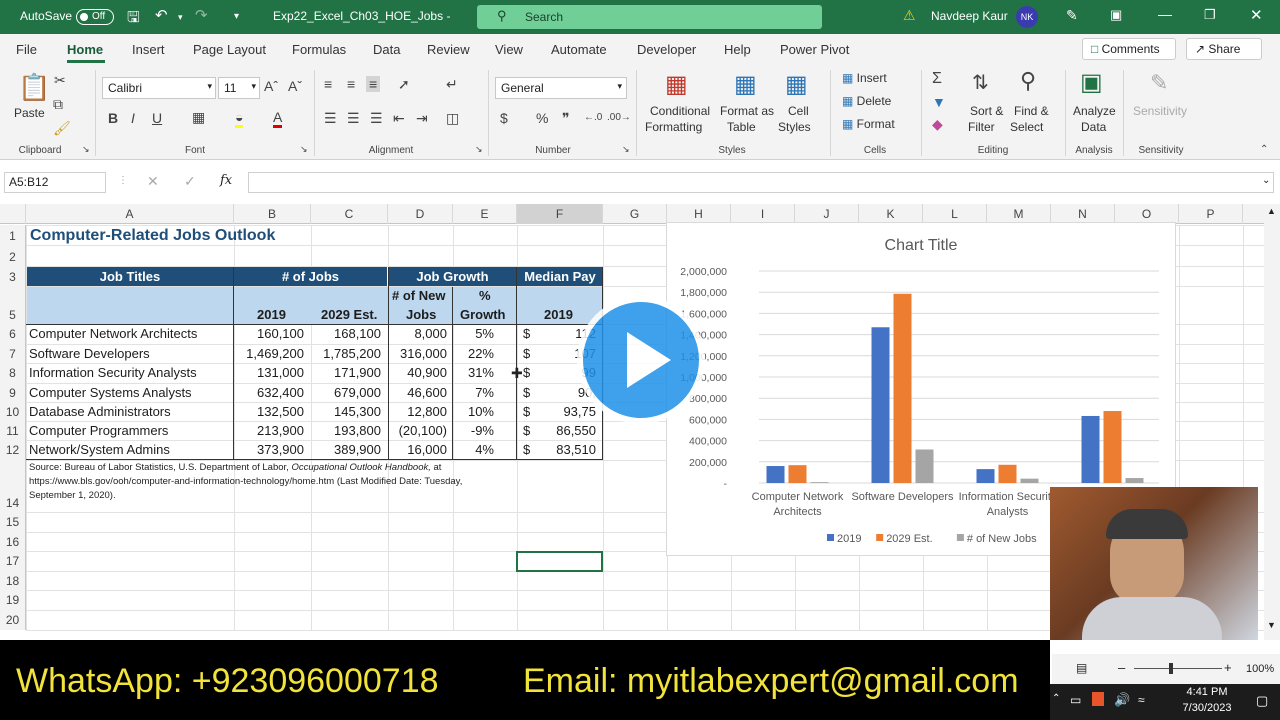 The image size is (1280, 720). What do you see at coordinates (635, 214) in the screenshot?
I see `col-header-g: G` at bounding box center [635, 214].